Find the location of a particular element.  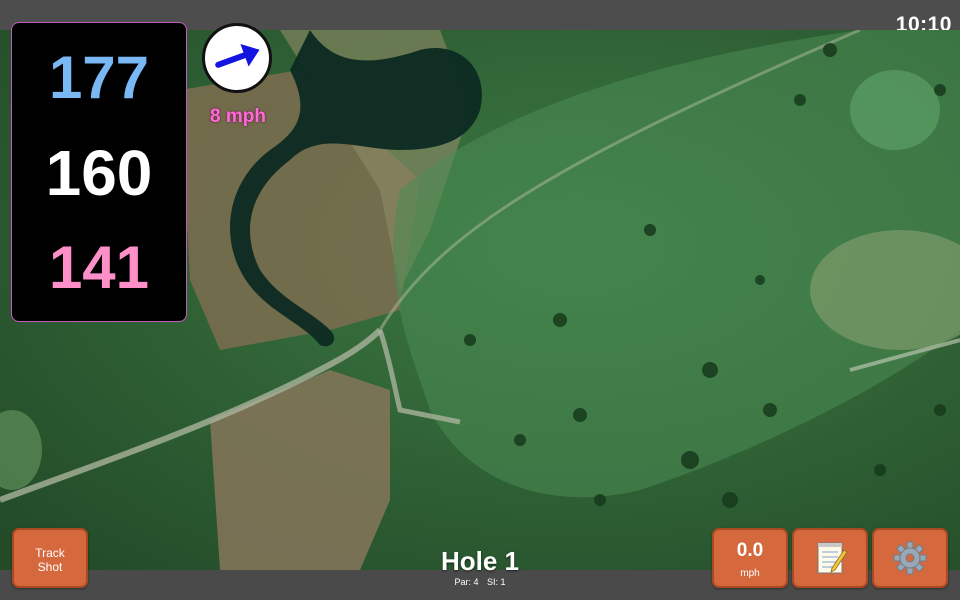

track-shot-label-line2: Shot is located at coordinates (50, 567).